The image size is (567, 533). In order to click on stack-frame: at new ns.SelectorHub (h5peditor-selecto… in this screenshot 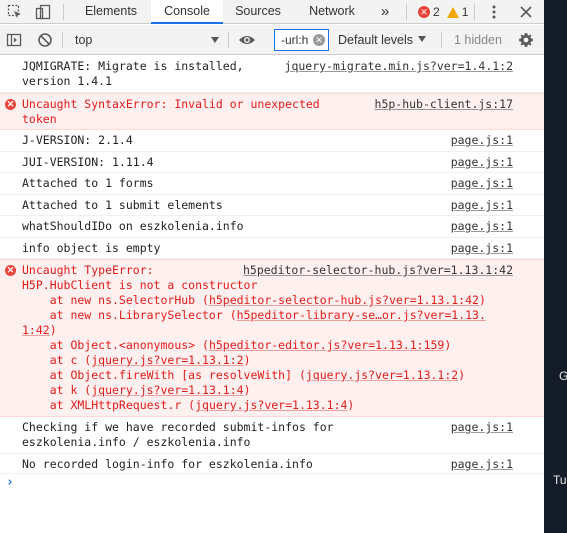, I will do `click(254, 300)`.